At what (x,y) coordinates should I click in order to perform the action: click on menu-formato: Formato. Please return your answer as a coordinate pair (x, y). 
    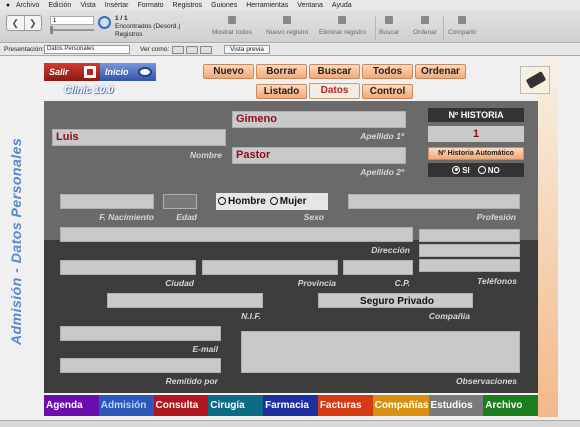
    Looking at the image, I should click on (150, 5).